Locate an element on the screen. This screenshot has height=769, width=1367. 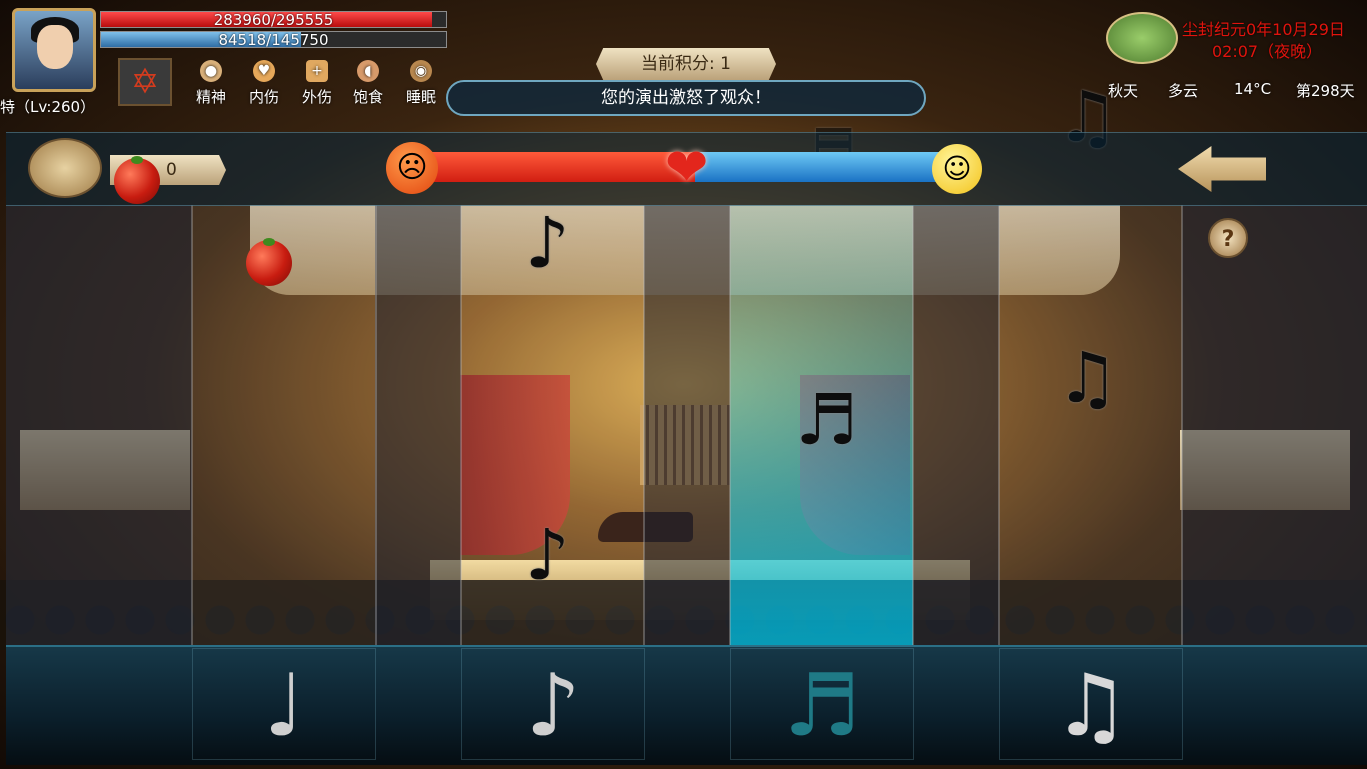
temperature: 14°C is located at coordinates (1253, 89).